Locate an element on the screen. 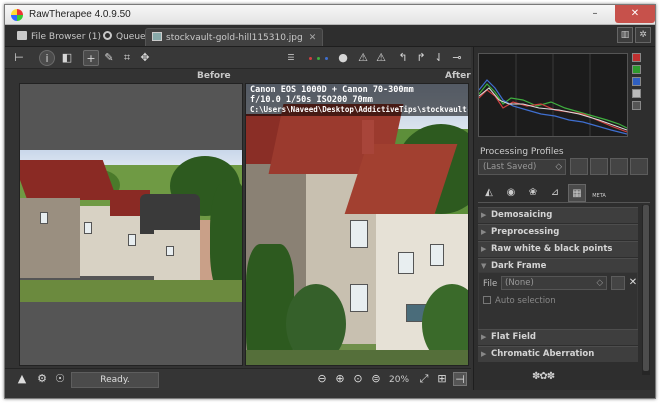 The width and height of the screenshot is (660, 403). top-right-controls: ▥ ✲ is located at coordinates (633, 35).